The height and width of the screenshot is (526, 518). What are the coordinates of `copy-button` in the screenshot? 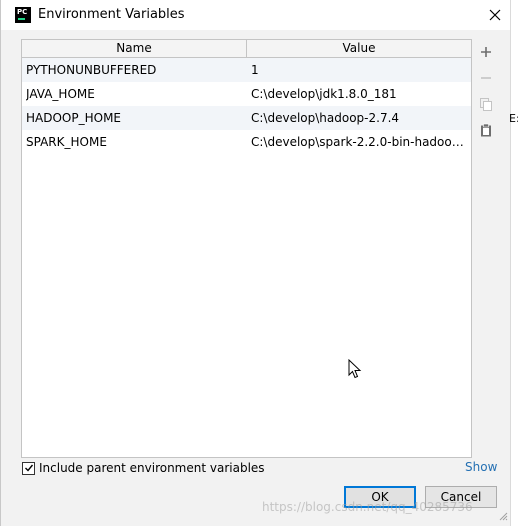 It's located at (486, 104).